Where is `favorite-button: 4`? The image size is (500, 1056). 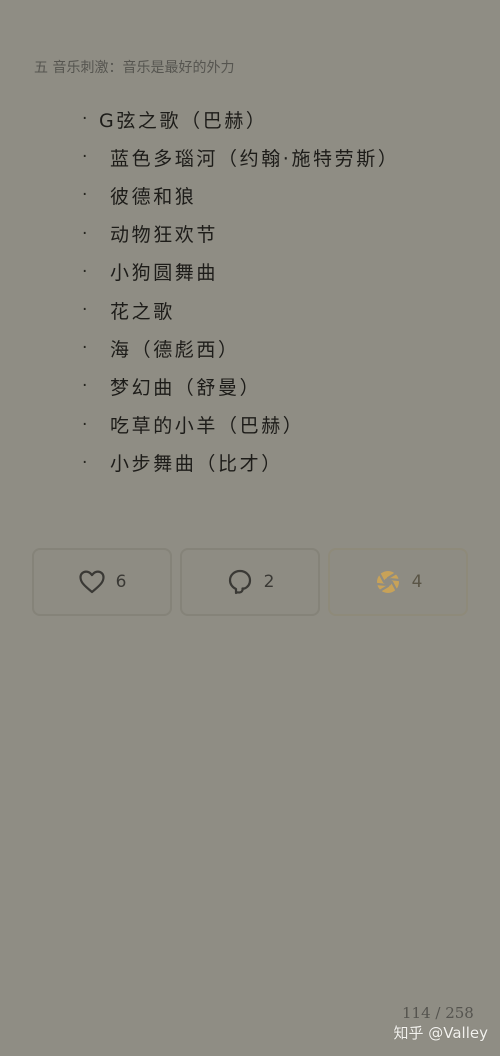 favorite-button: 4 is located at coordinates (398, 582).